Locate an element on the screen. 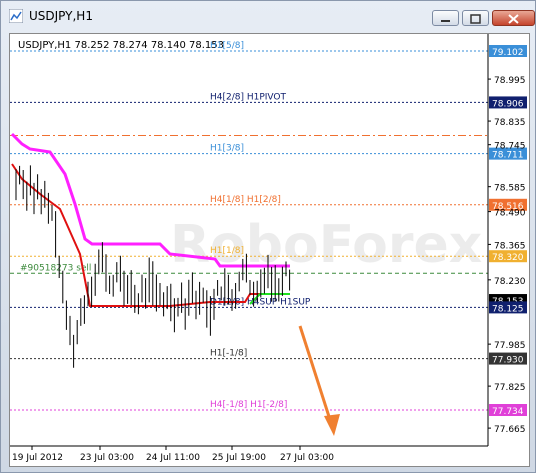 Image resolution: width=536 pixels, height=473 pixels. y-tick-label: 78.490 is located at coordinates (510, 214).